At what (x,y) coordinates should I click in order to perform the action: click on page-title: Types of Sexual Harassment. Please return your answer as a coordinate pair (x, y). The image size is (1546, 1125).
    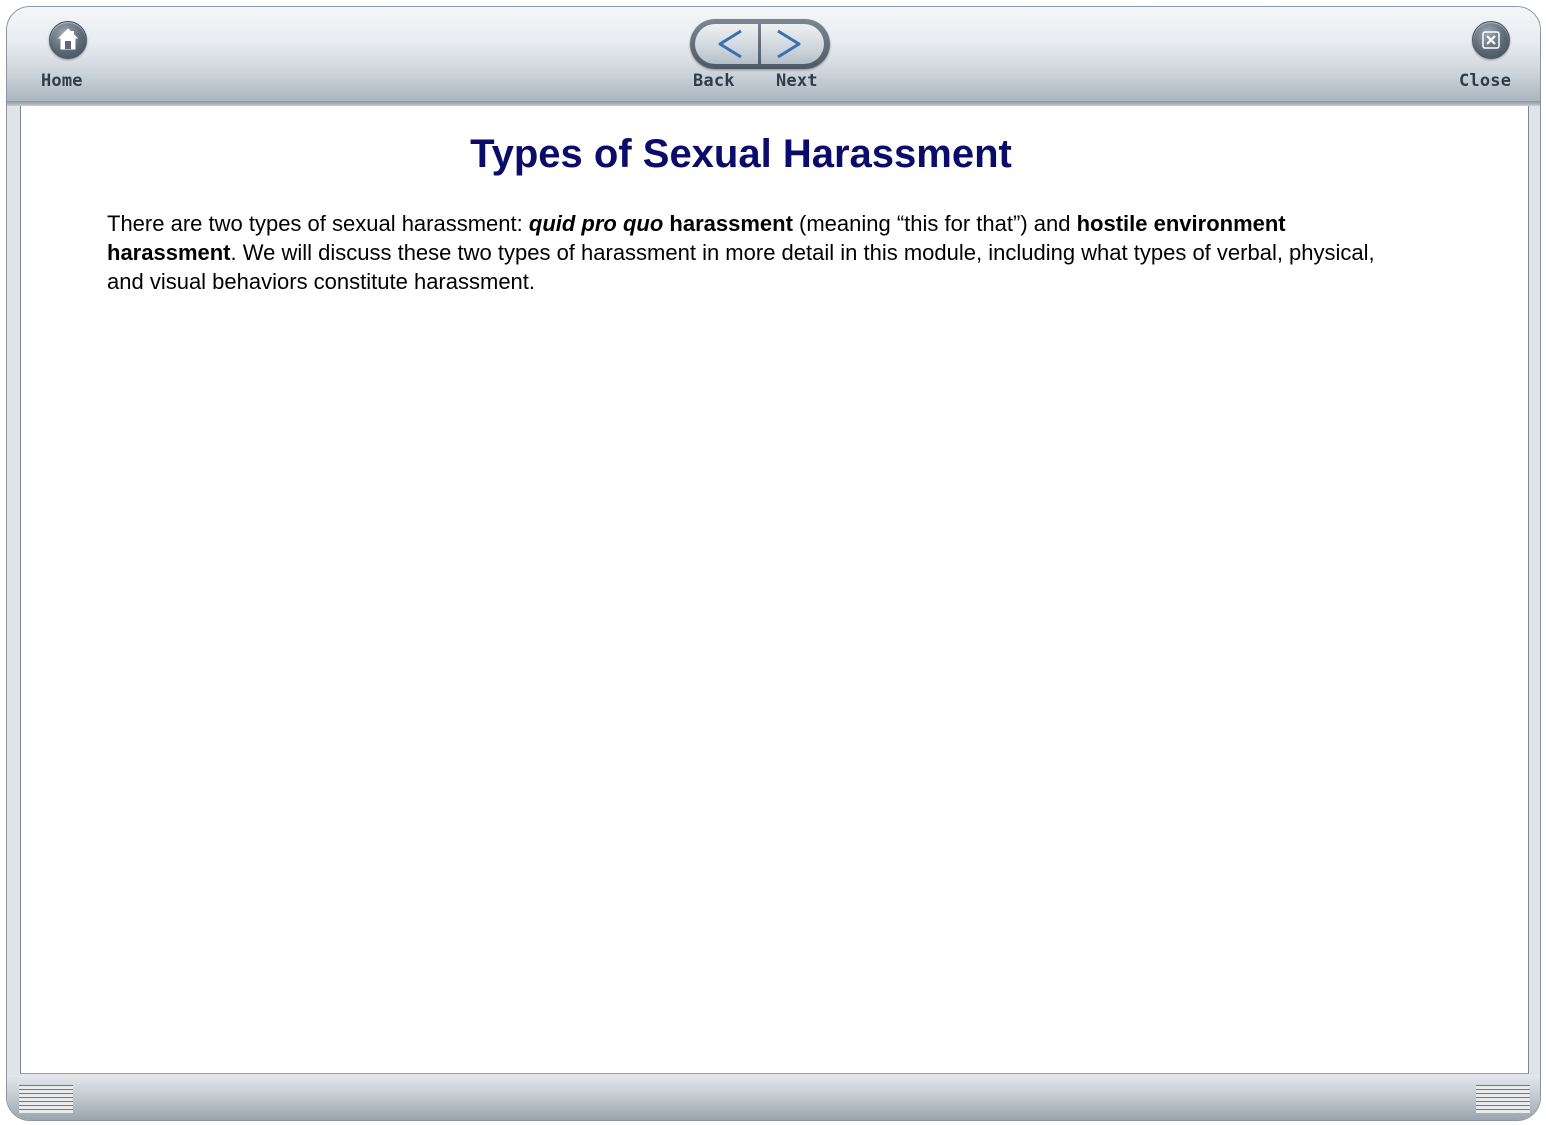
    Looking at the image, I should click on (741, 154).